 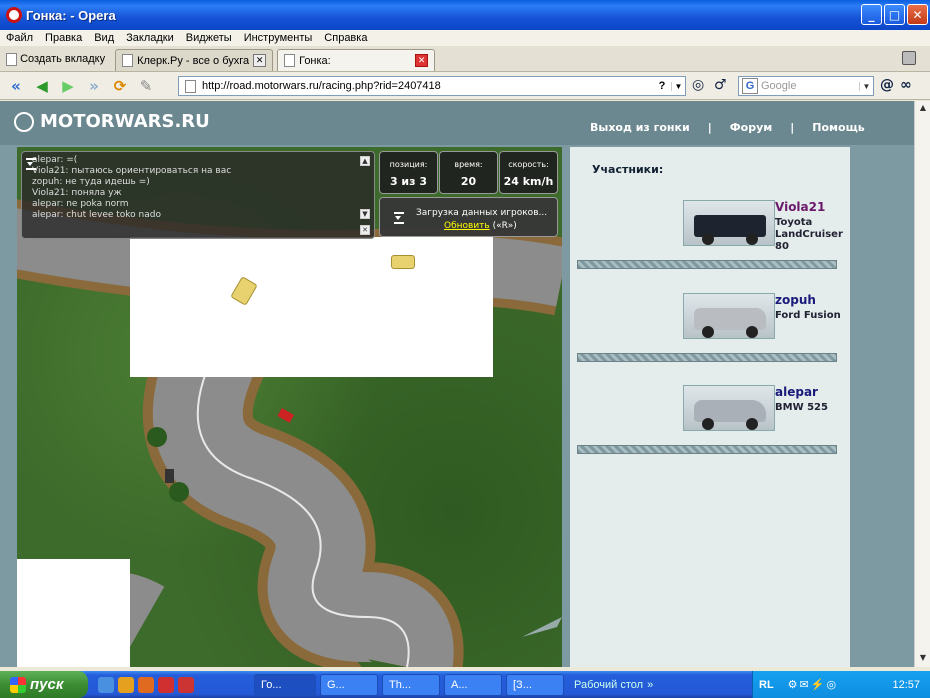 What do you see at coordinates (94, 86) in the screenshot?
I see `fast-forward-icon: »` at bounding box center [94, 86].